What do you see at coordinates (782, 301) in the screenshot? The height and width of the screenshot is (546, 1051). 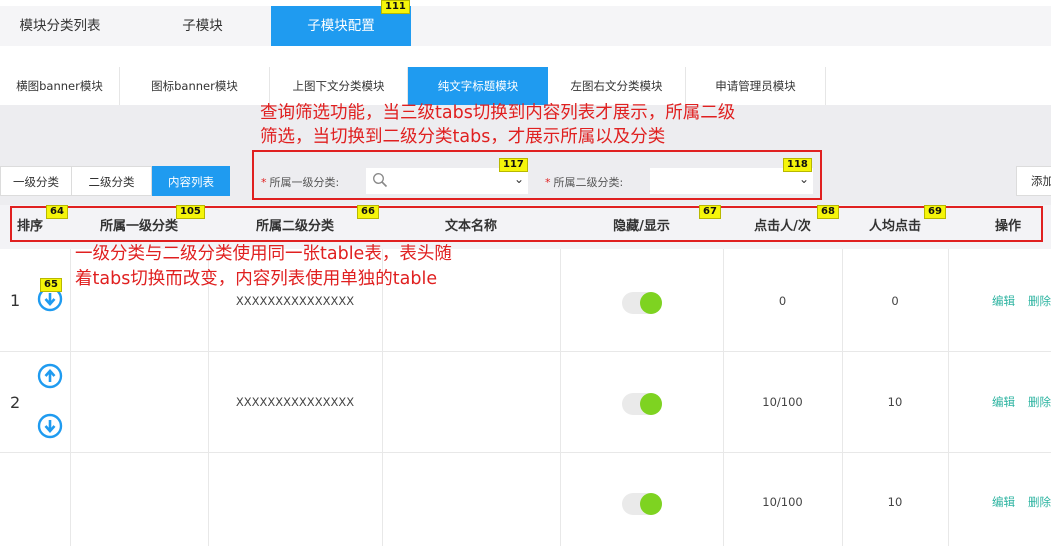 I see `clicks-value: 0` at bounding box center [782, 301].